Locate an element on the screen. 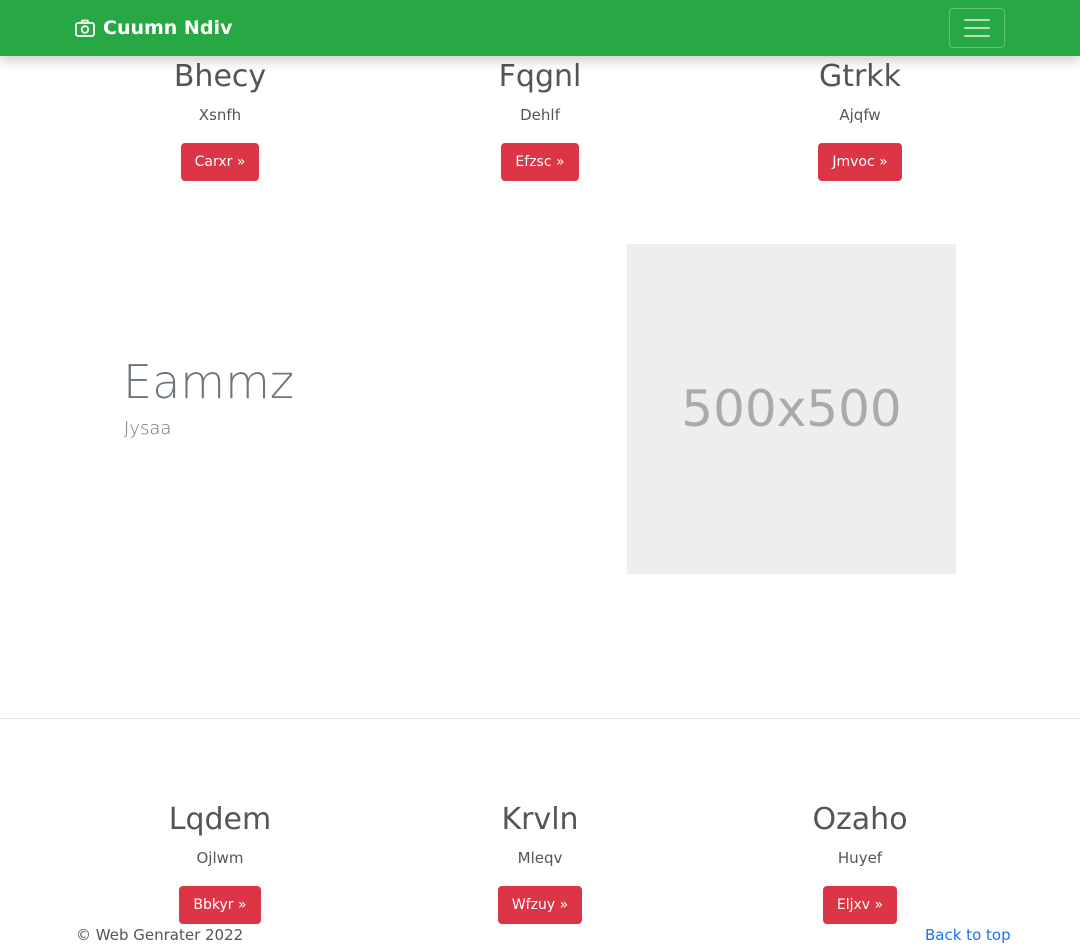 This screenshot has width=1080, height=947. column-button: Jmvoc » is located at coordinates (860, 162).